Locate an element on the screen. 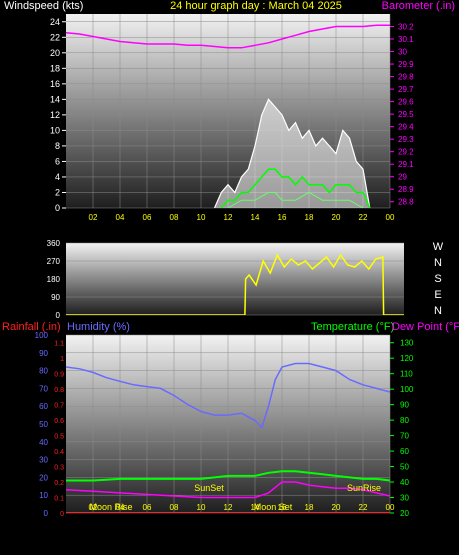 Image resolution: width=459 pixels, height=555 pixels. humidity-ticks: 0 10 20 30 40 50 60 70 80 90 100 is located at coordinates (42, 424).